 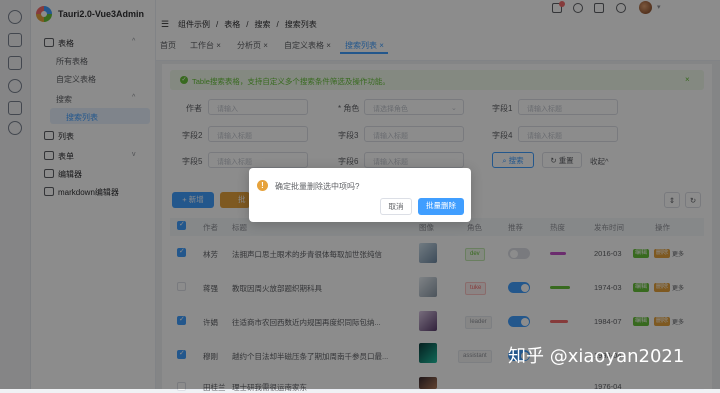 I want to click on confirm-delete-button: 批量删除, so click(x=441, y=206).